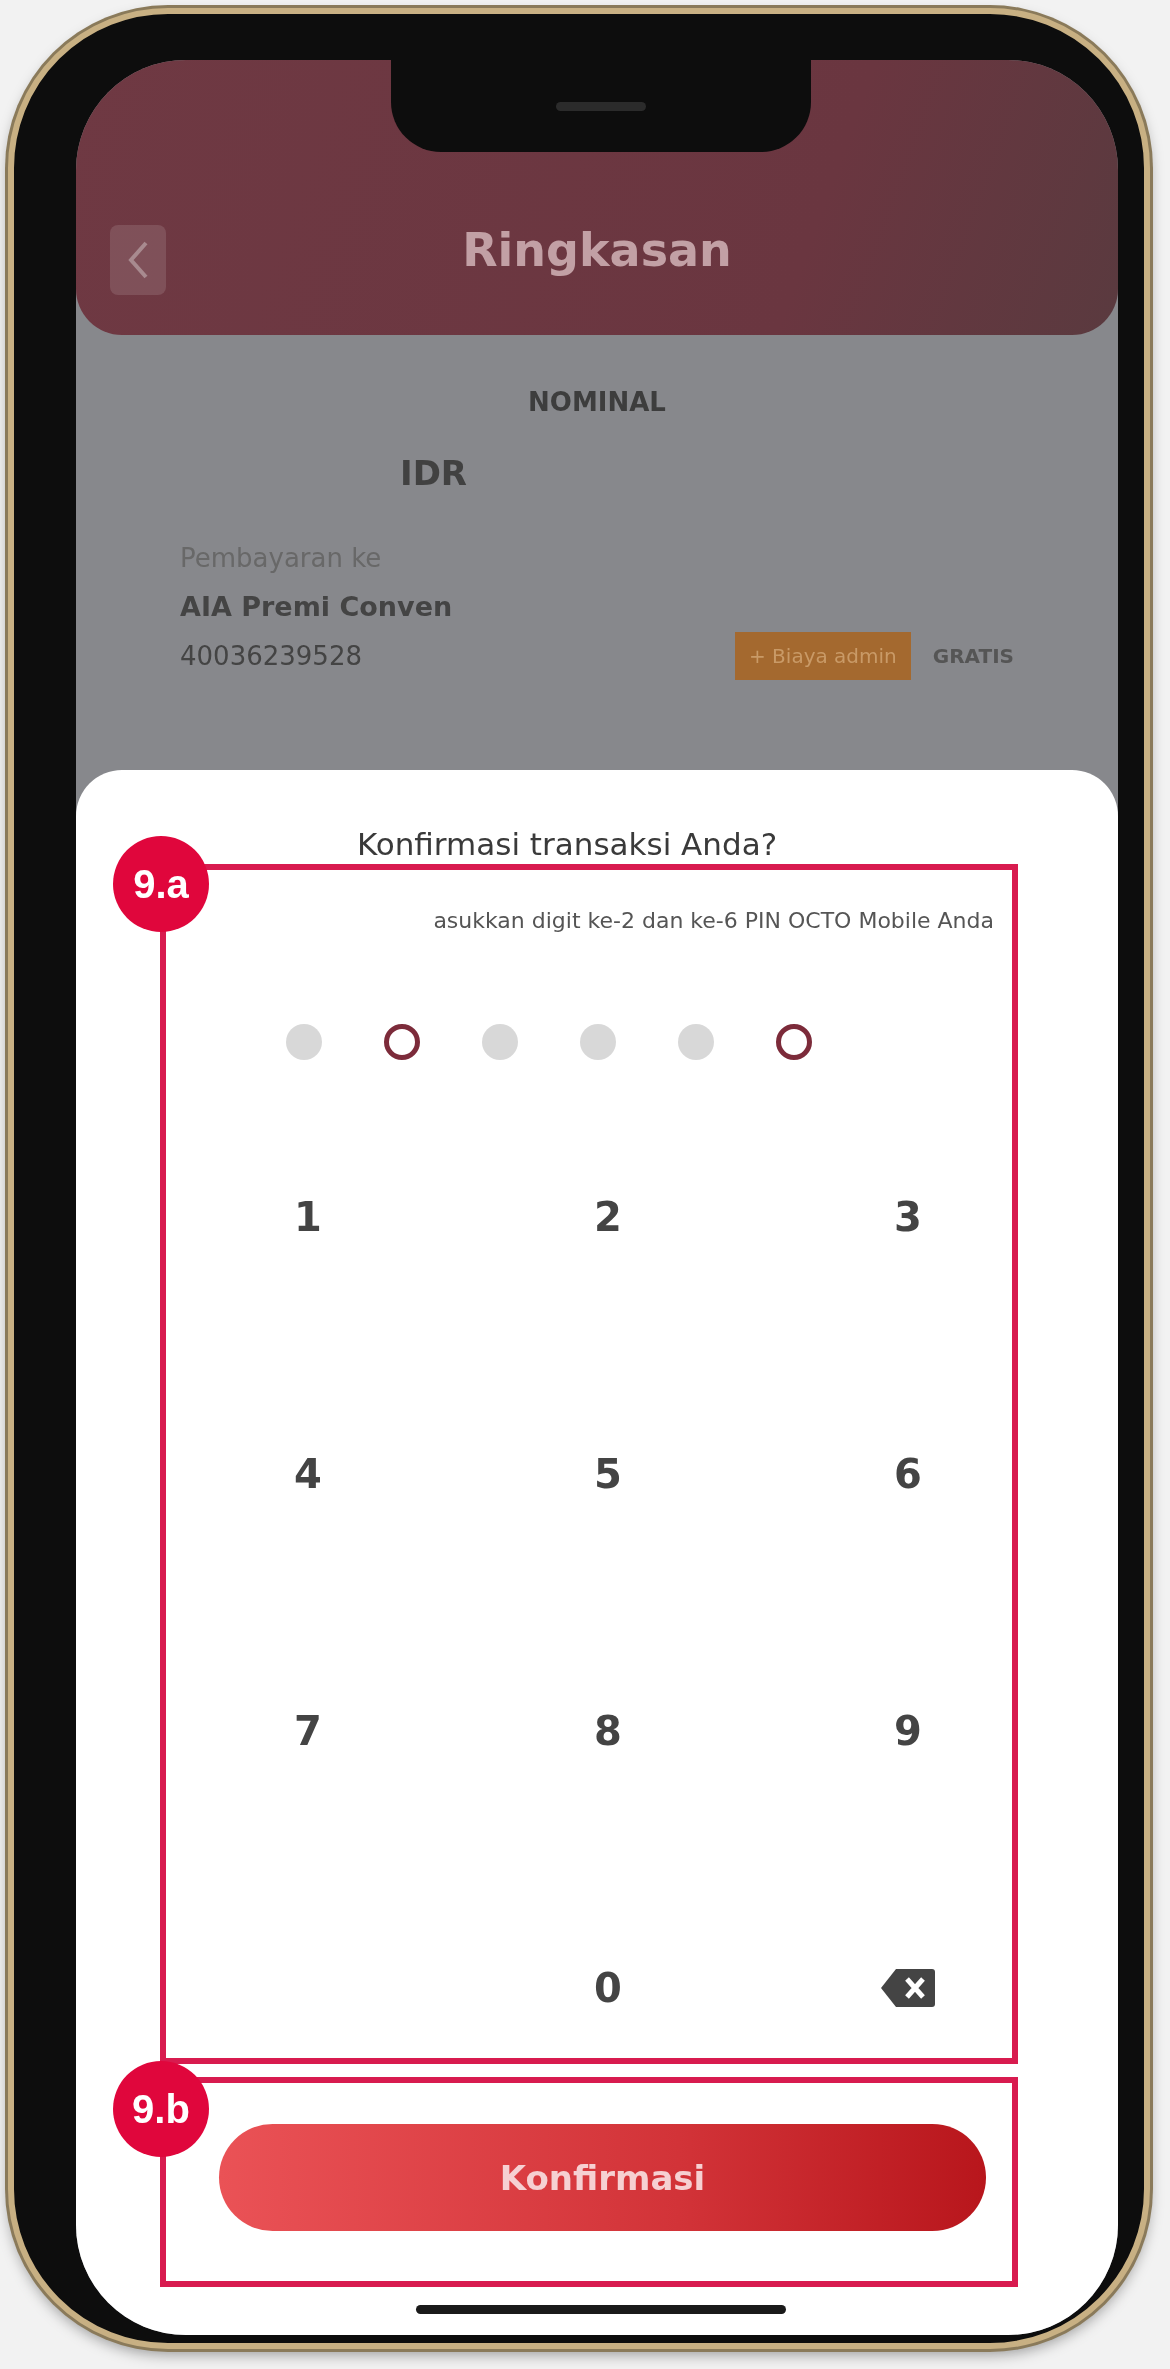  What do you see at coordinates (316, 606) in the screenshot?
I see `payee-name: AIA Premi Conven` at bounding box center [316, 606].